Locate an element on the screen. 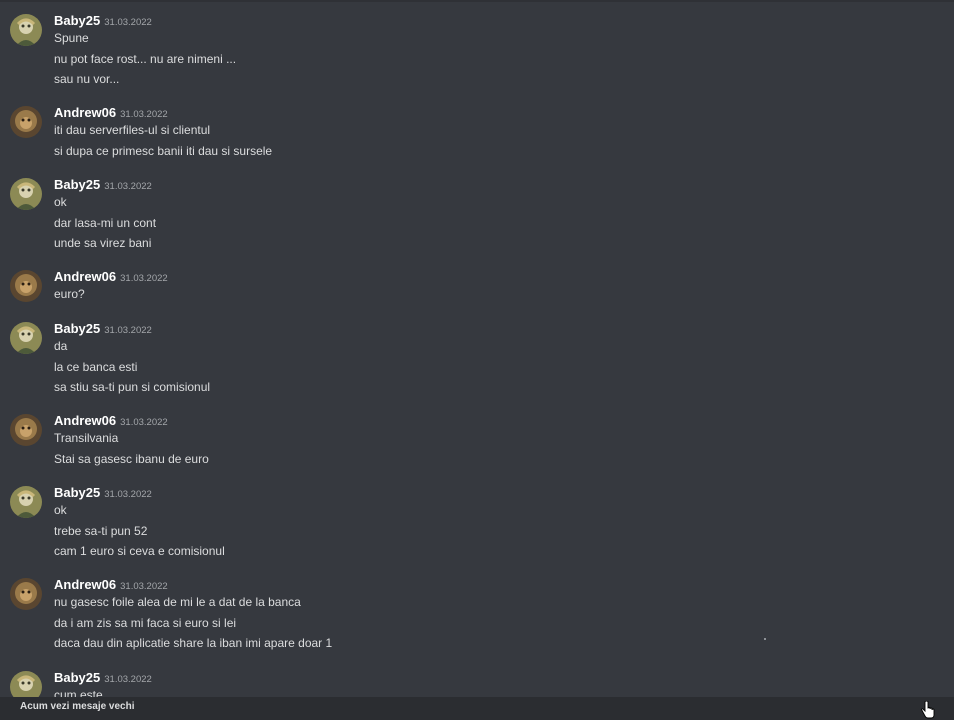  message-text: unde sa virez bani is located at coordinates (103, 243).